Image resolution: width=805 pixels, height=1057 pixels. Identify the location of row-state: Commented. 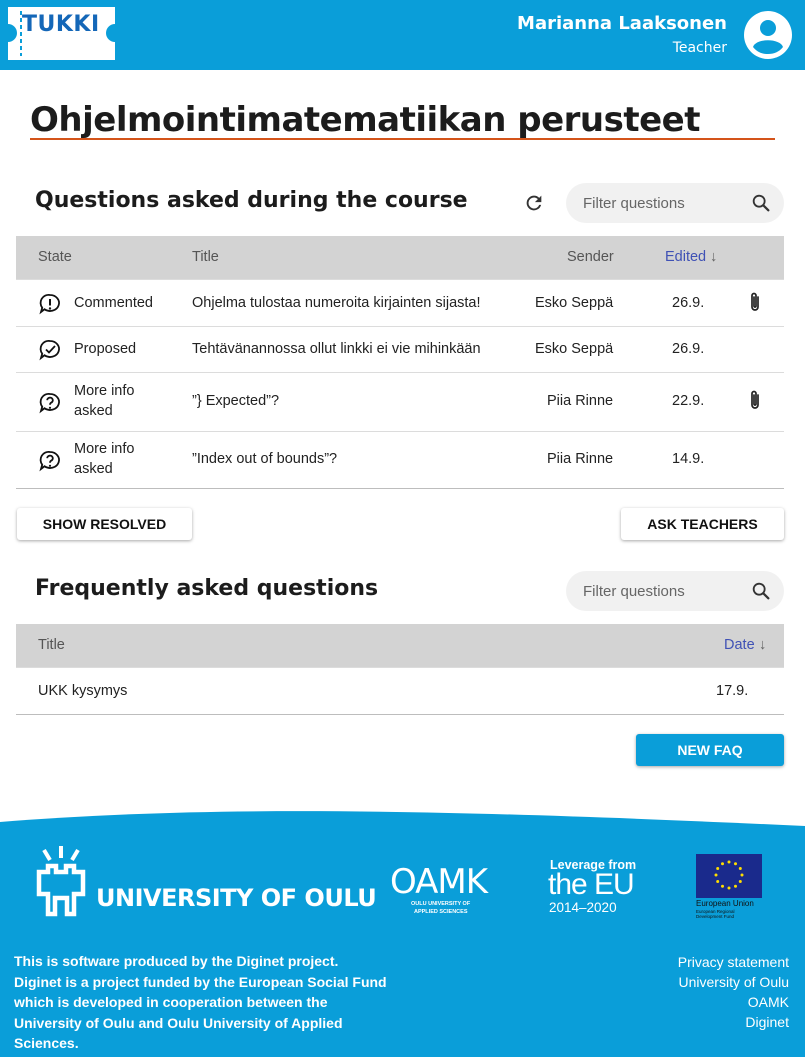
(113, 303).